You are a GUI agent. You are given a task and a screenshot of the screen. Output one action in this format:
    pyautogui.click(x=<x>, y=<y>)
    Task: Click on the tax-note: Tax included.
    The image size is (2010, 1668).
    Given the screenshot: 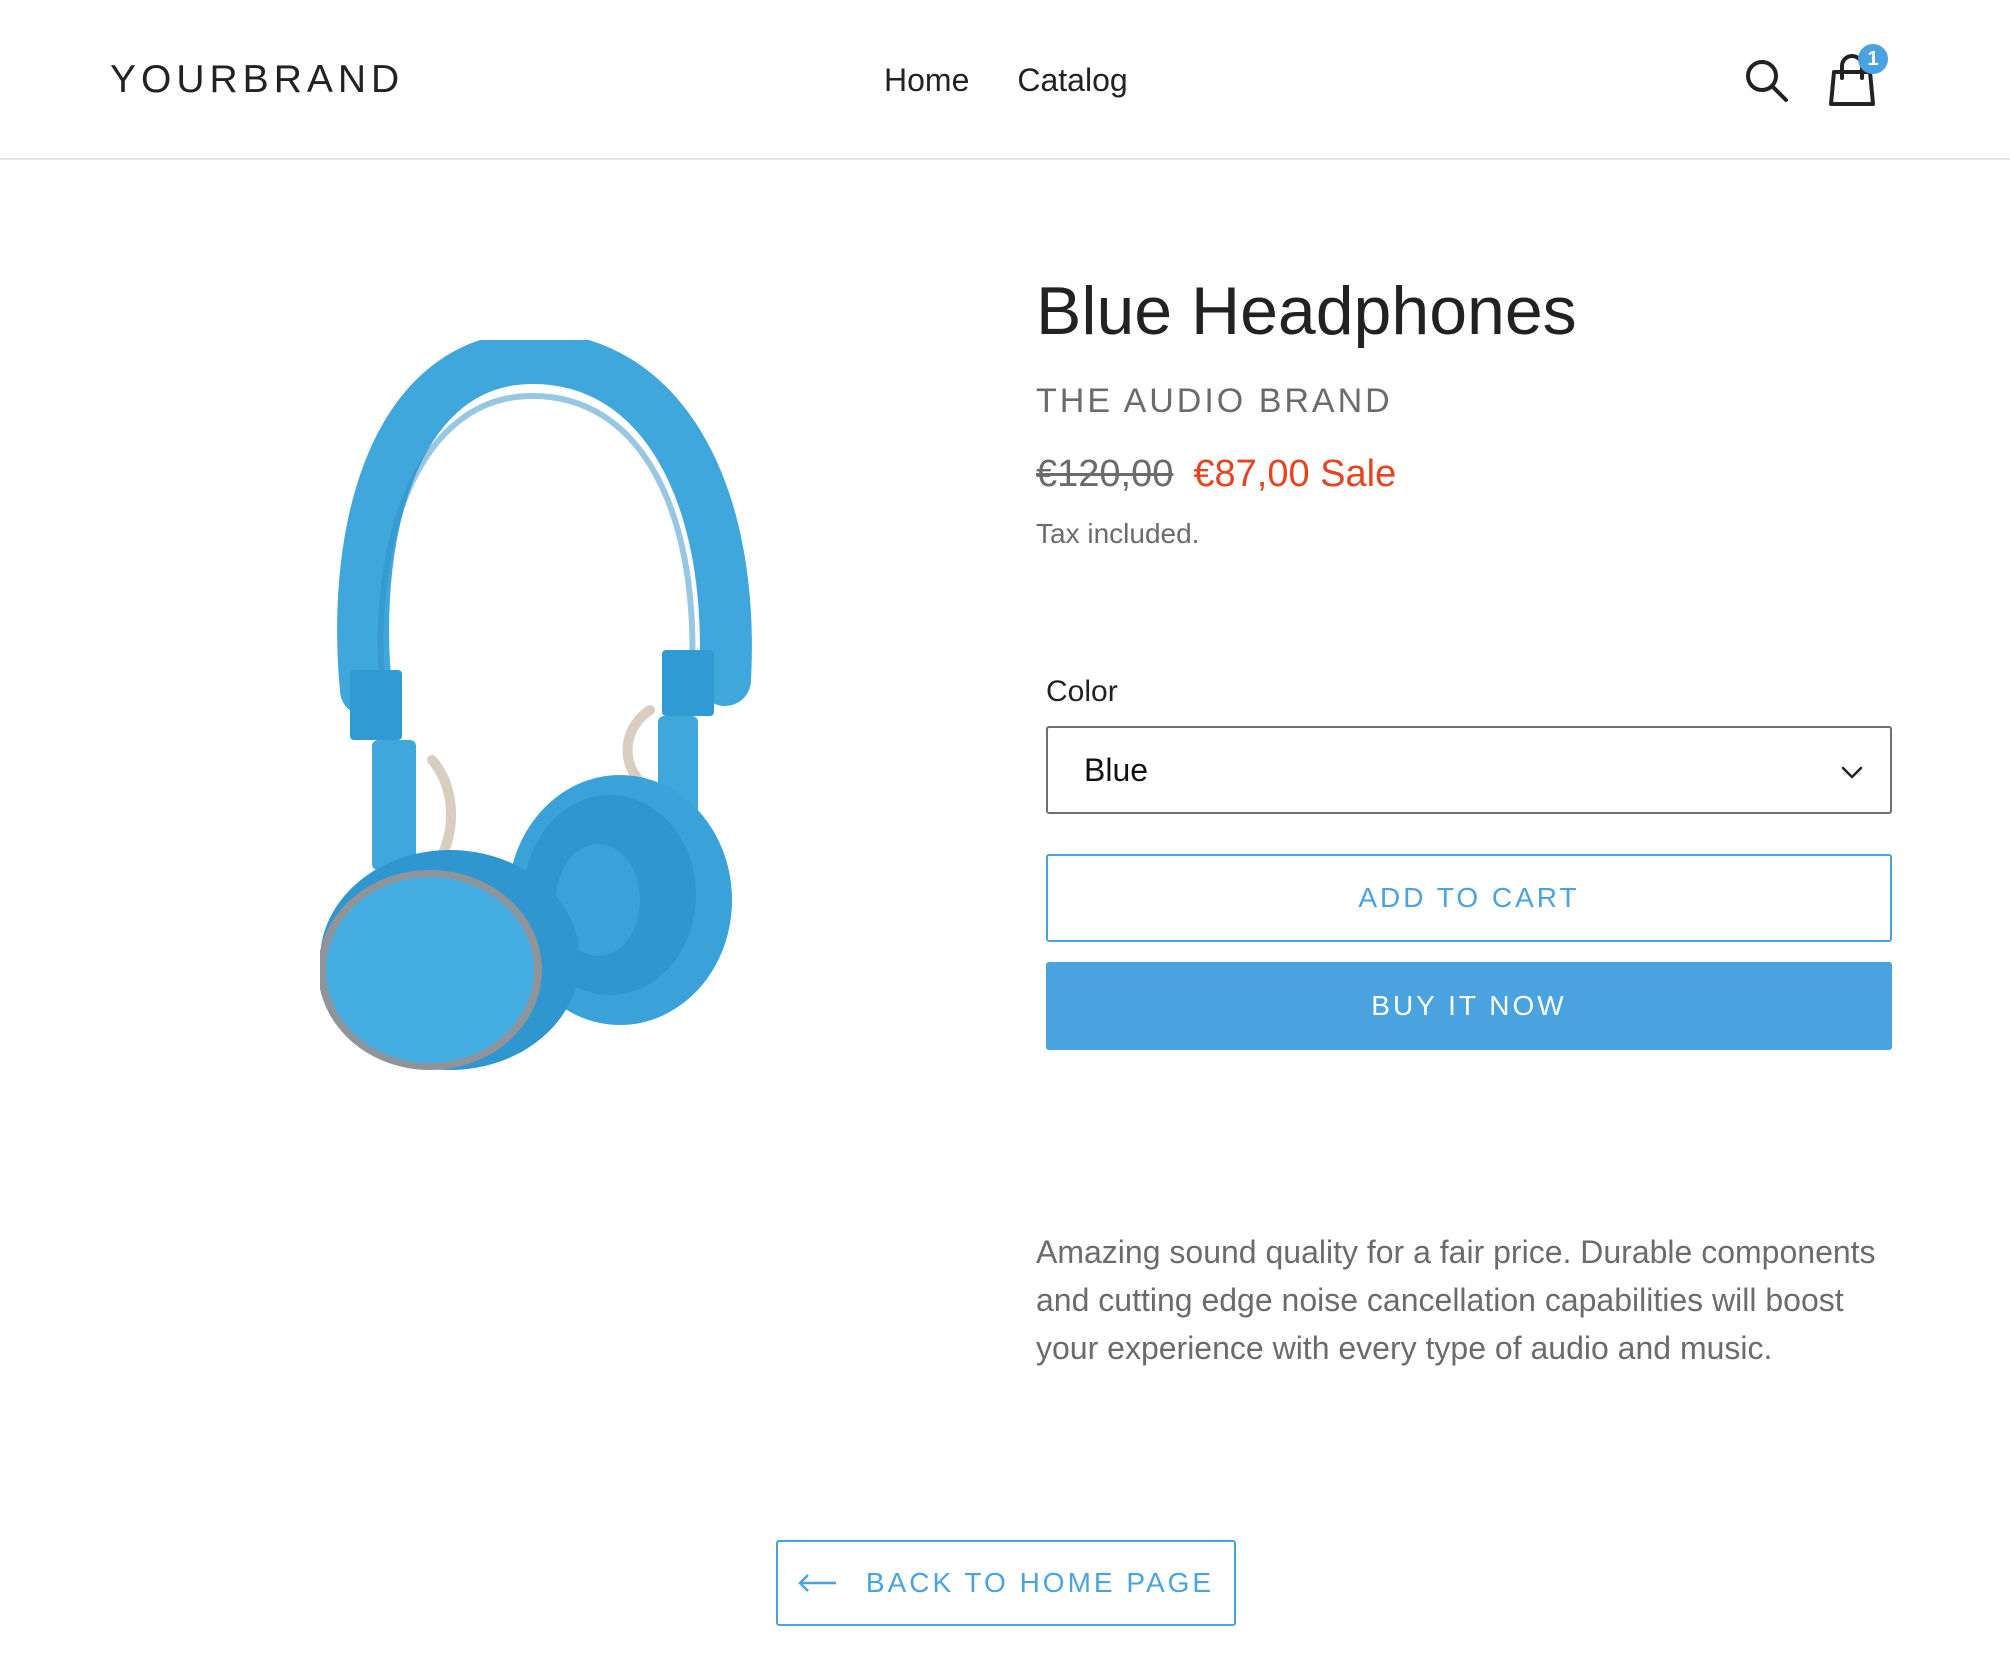 What is the action you would take?
    pyautogui.click(x=1118, y=533)
    